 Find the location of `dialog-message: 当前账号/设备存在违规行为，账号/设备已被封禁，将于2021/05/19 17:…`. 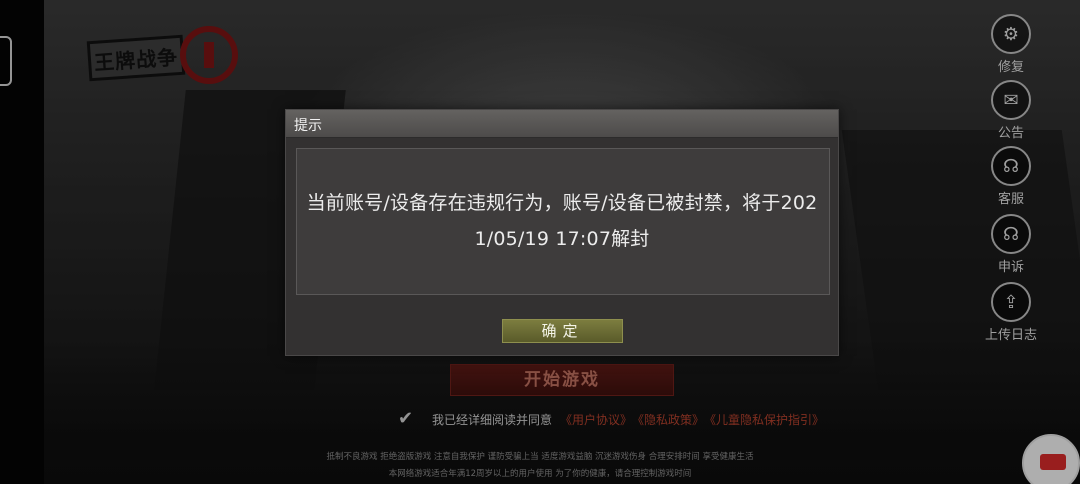

dialog-message: 当前账号/设备存在违规行为，账号/设备已被封禁，将于2021/05/19 17:… is located at coordinates (562, 221).